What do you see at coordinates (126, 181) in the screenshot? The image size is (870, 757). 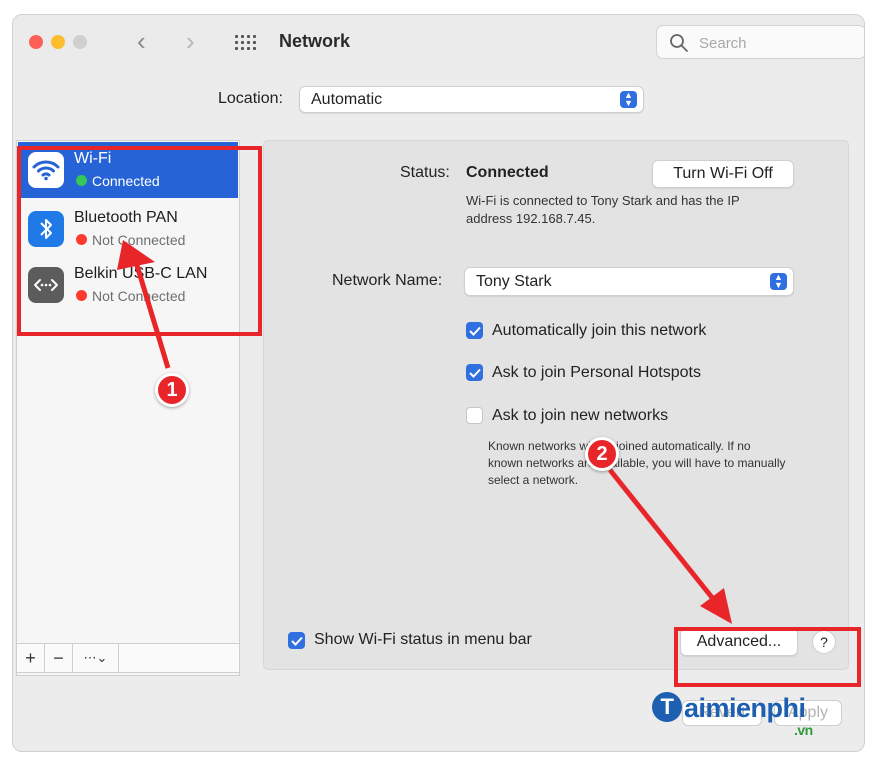 I see `service-status: Connected` at bounding box center [126, 181].